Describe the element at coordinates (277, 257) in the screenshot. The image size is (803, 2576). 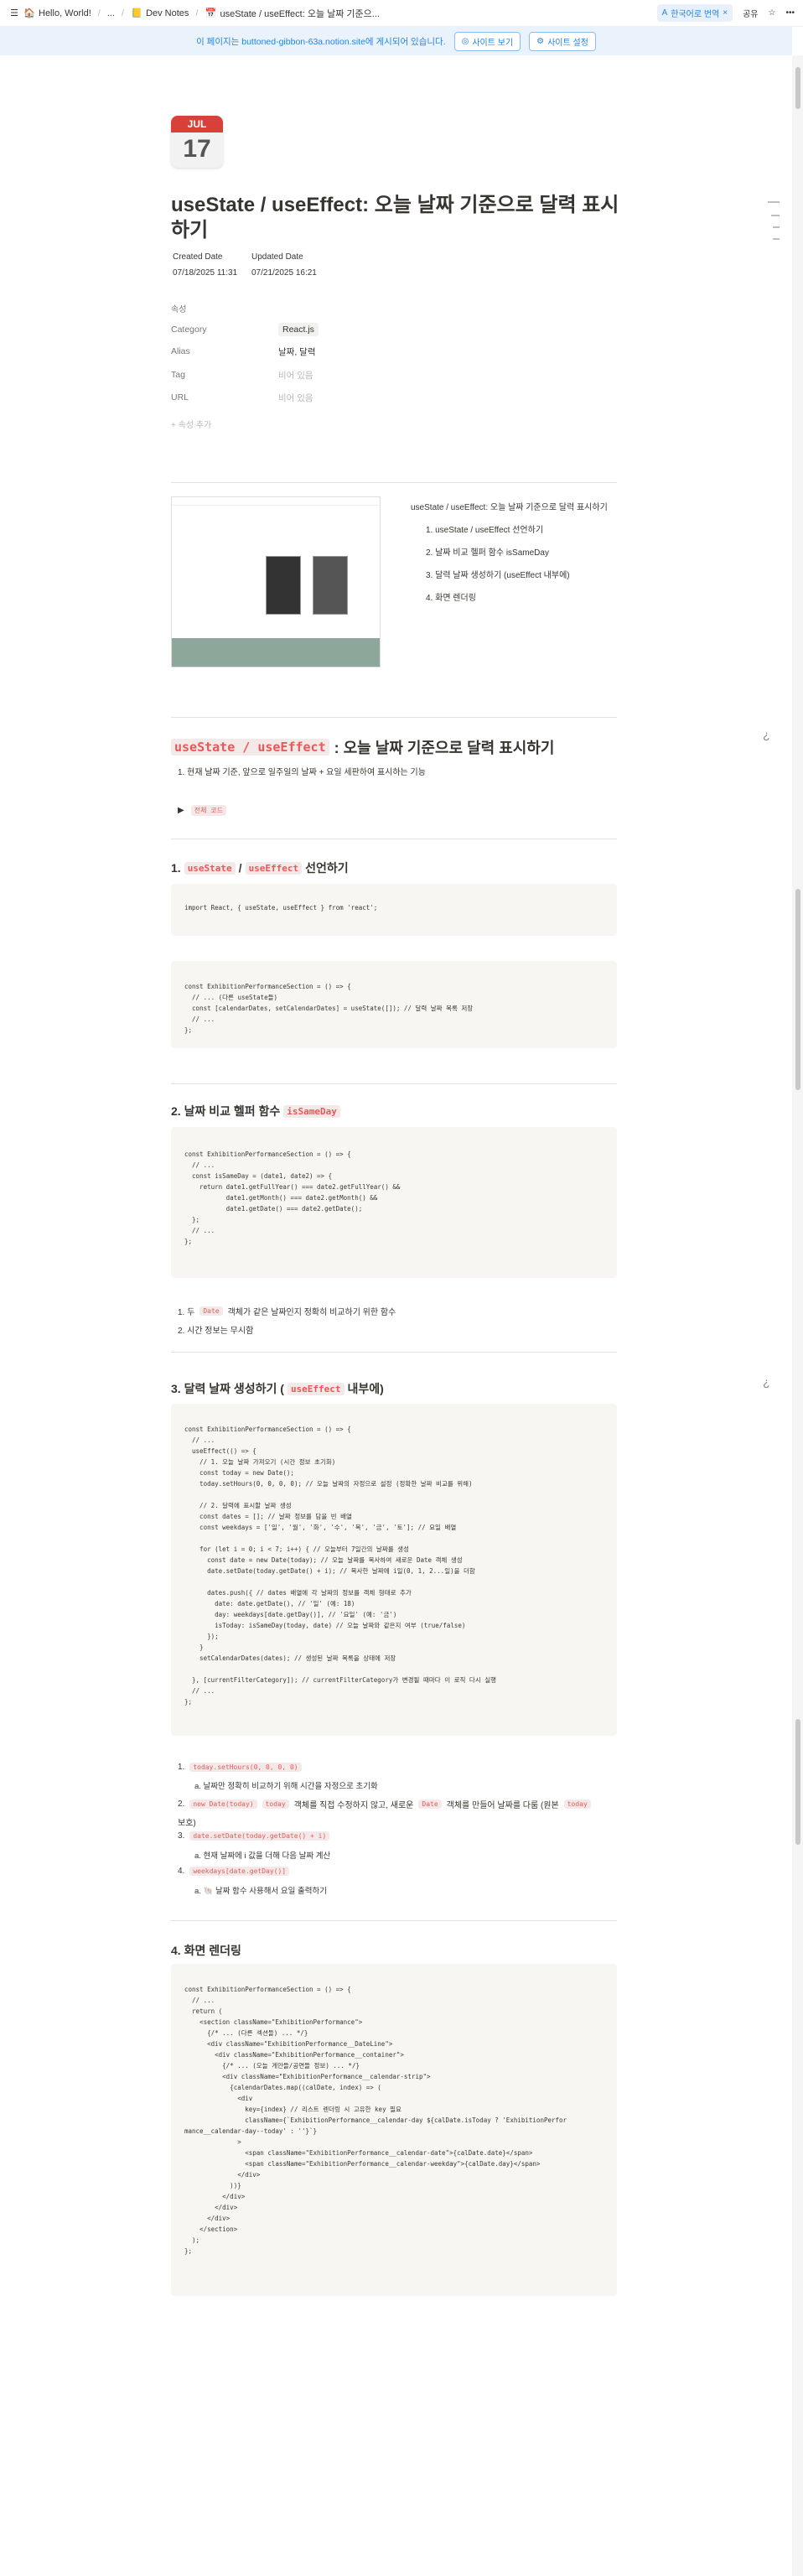
I see `updated-date-label: Updated Date` at that location.